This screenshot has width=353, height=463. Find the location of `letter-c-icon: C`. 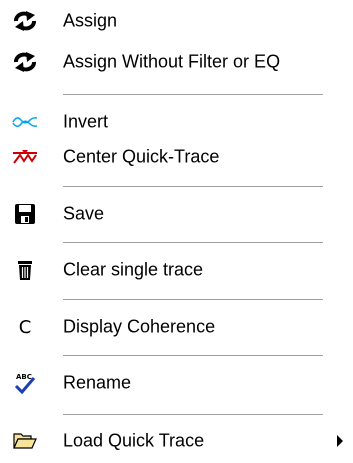

letter-c-icon: C is located at coordinates (25, 327).